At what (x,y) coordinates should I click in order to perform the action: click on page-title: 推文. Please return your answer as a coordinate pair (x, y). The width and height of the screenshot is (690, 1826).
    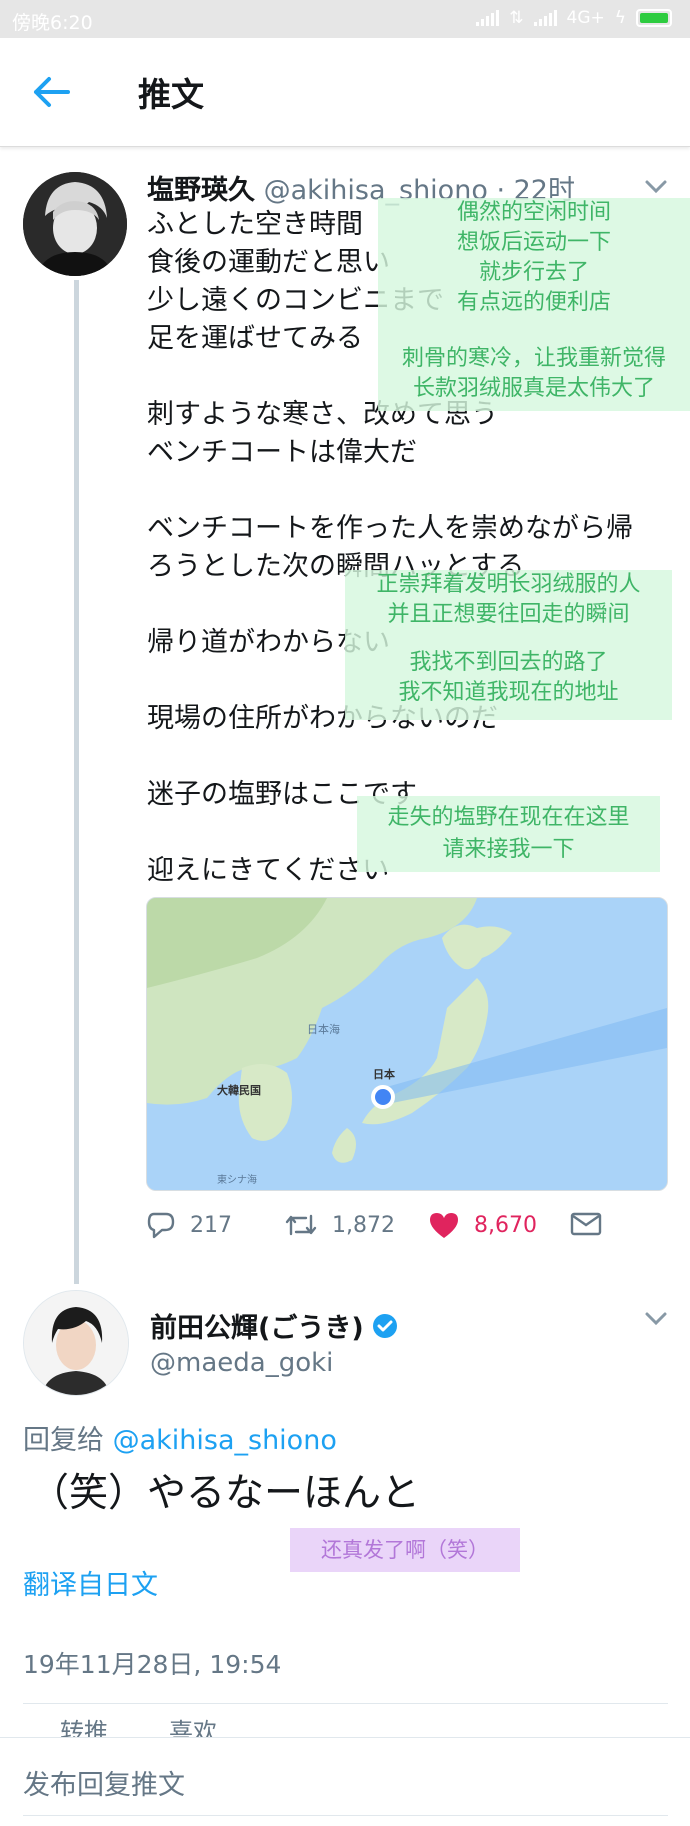
    Looking at the image, I should click on (171, 94).